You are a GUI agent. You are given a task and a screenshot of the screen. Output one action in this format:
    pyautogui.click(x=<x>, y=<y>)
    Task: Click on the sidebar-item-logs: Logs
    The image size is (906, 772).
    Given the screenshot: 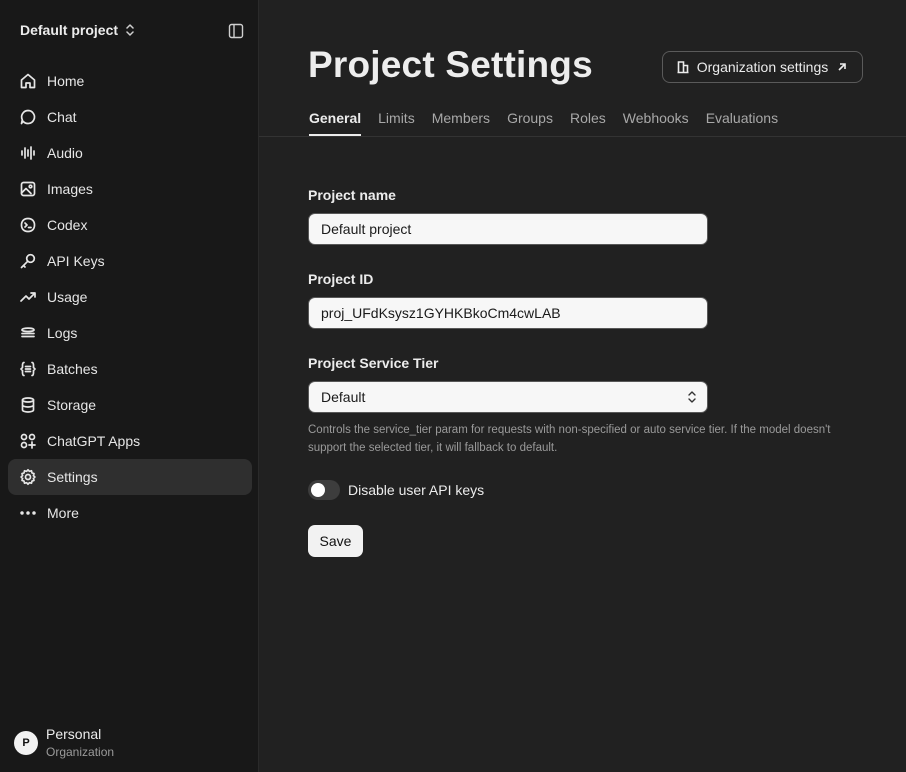 What is the action you would take?
    pyautogui.click(x=130, y=333)
    